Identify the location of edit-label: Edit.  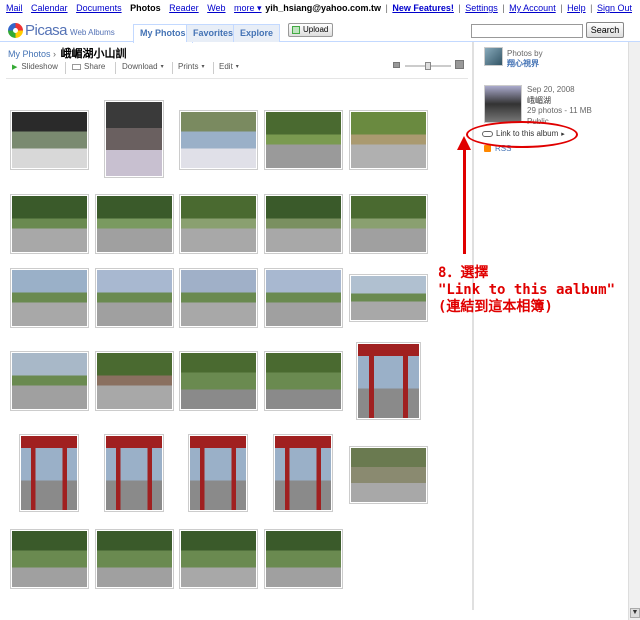
(226, 66).